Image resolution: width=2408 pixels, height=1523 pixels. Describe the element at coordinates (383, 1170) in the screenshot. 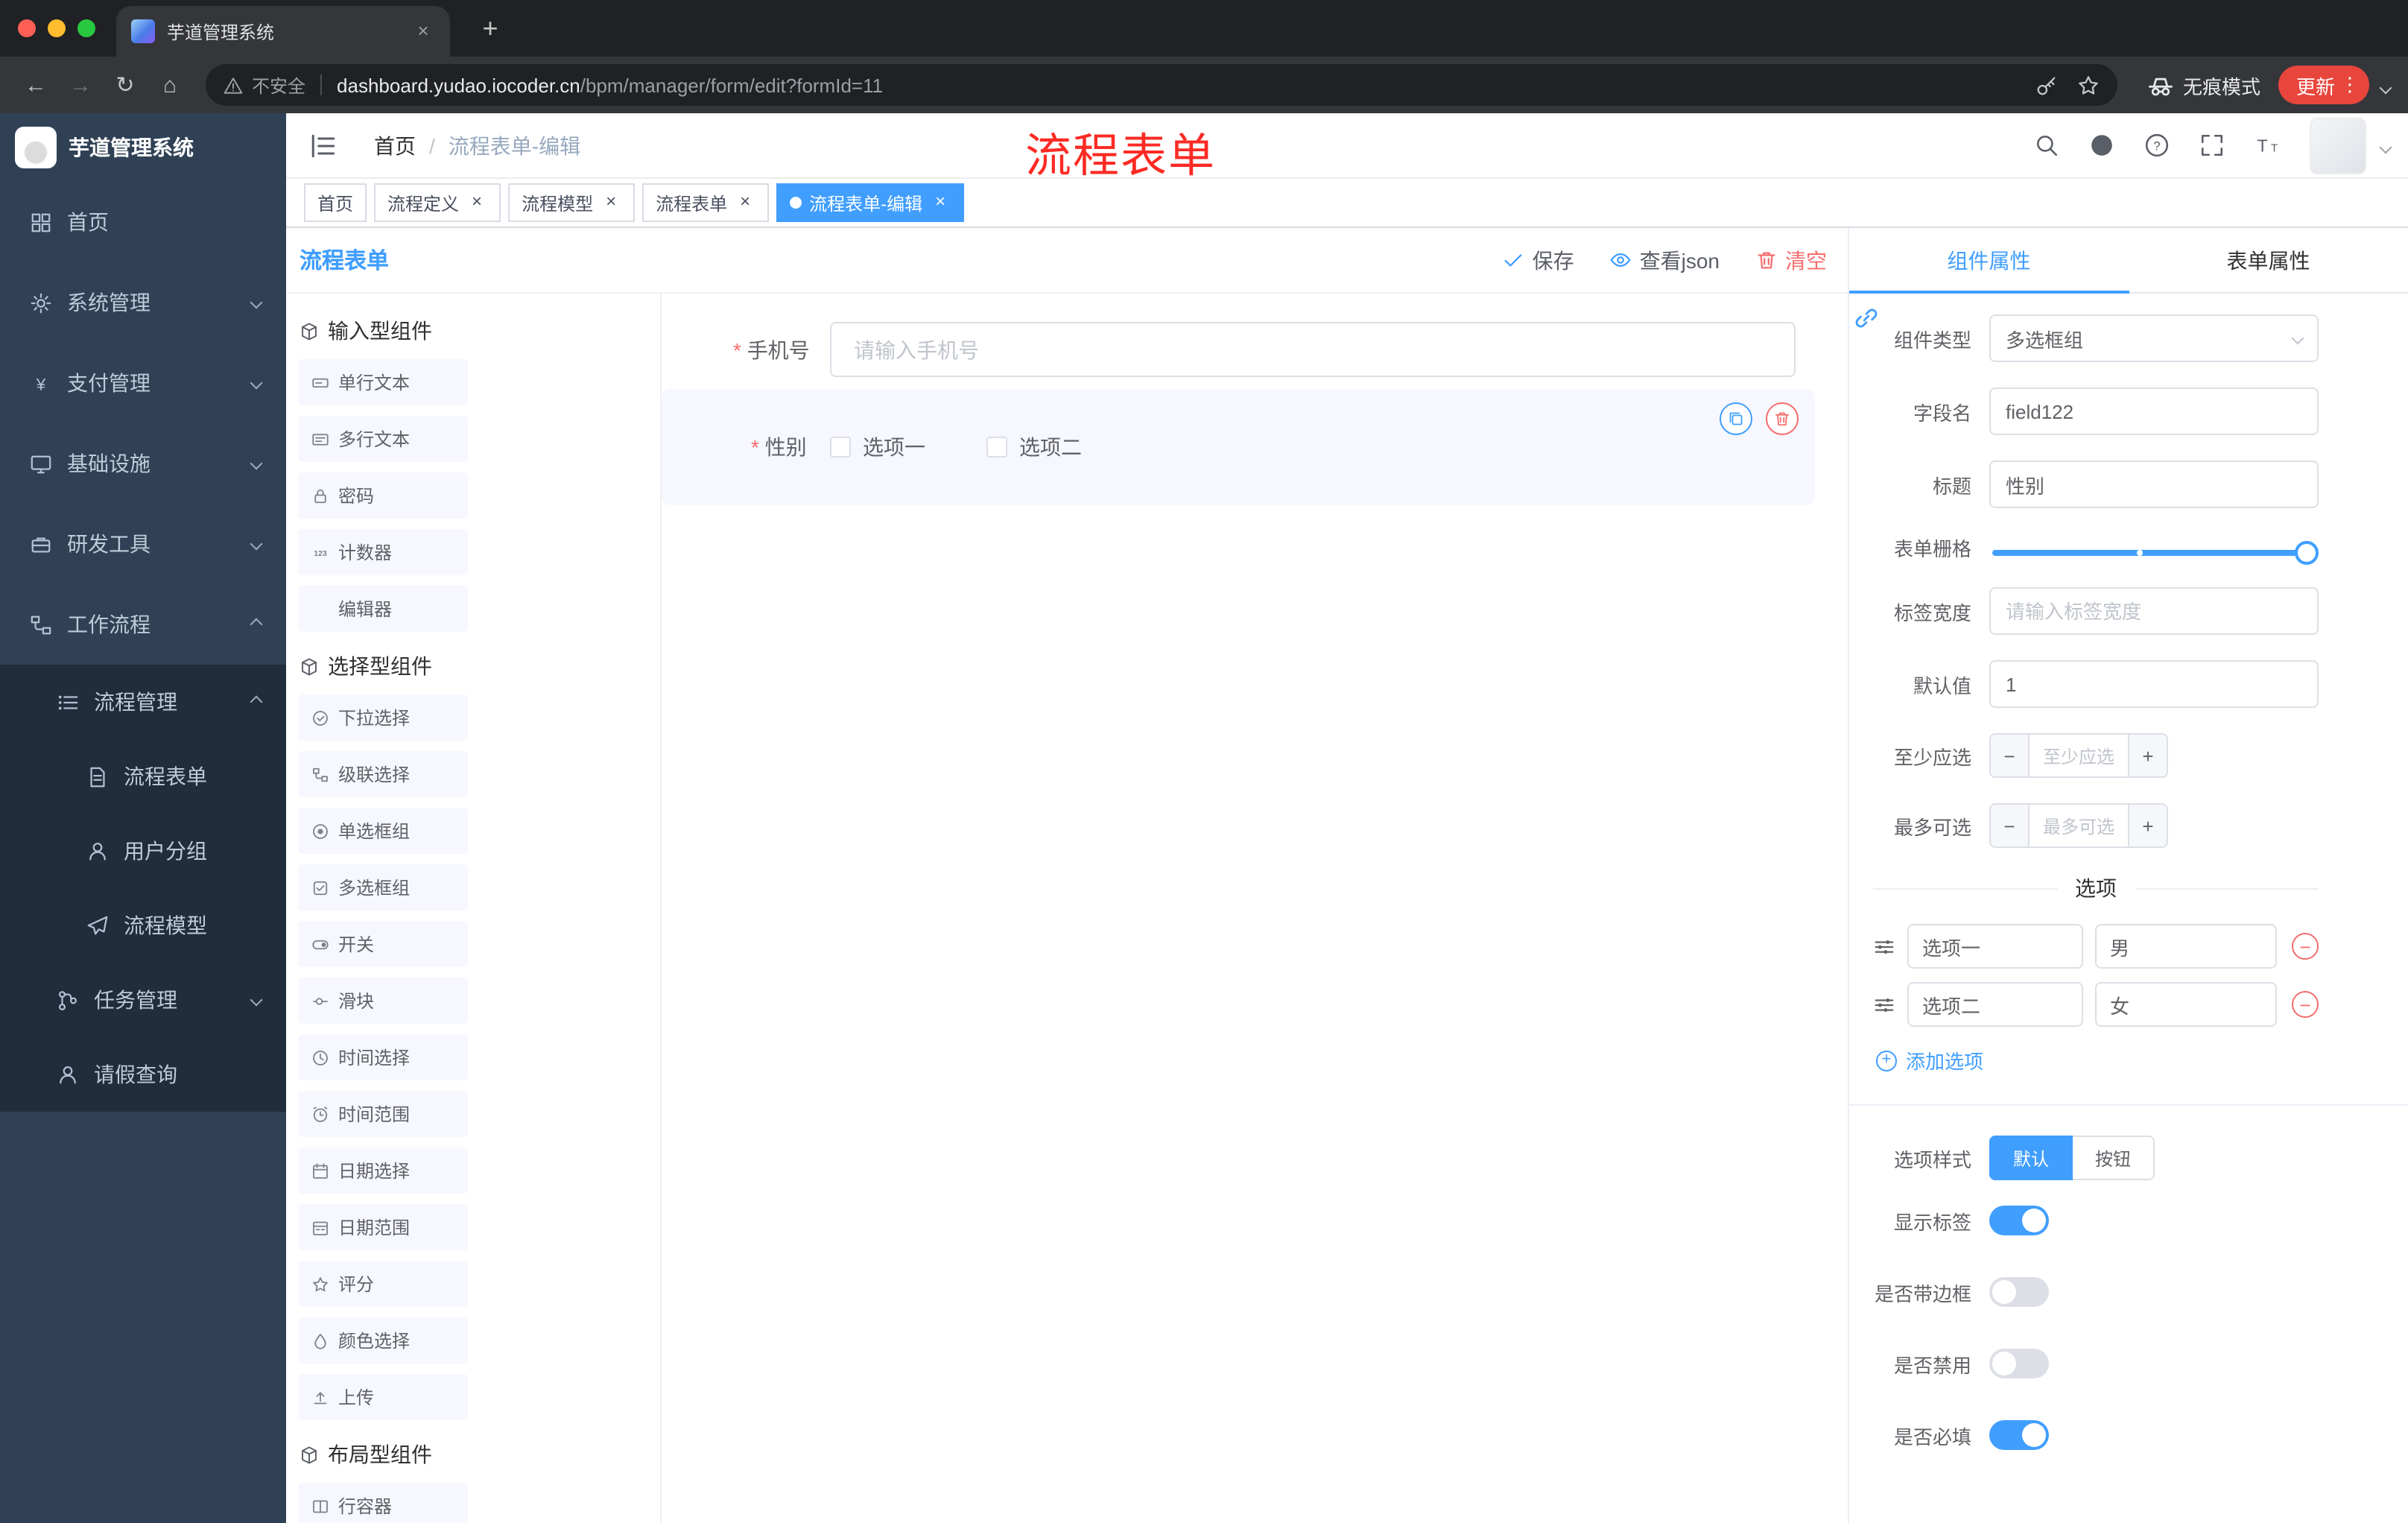

I see `palette-item-date-picker: 日期选择` at that location.